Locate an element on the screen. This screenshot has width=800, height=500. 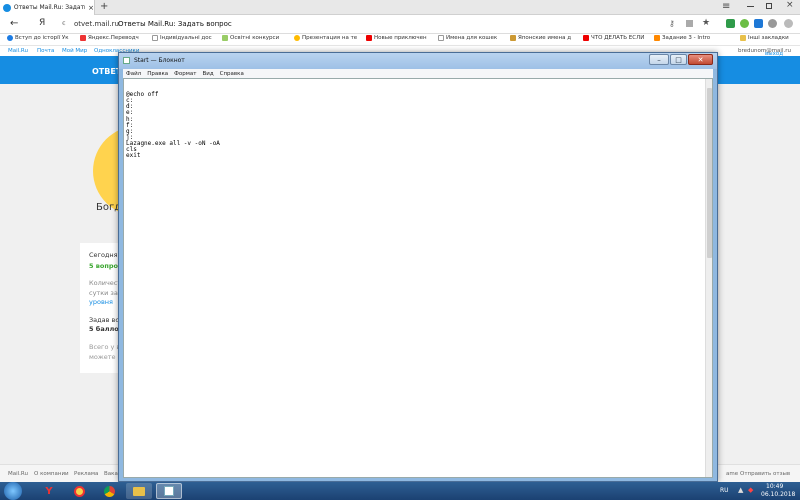
limit-text: сутки зав is located at coordinates (105, 293).